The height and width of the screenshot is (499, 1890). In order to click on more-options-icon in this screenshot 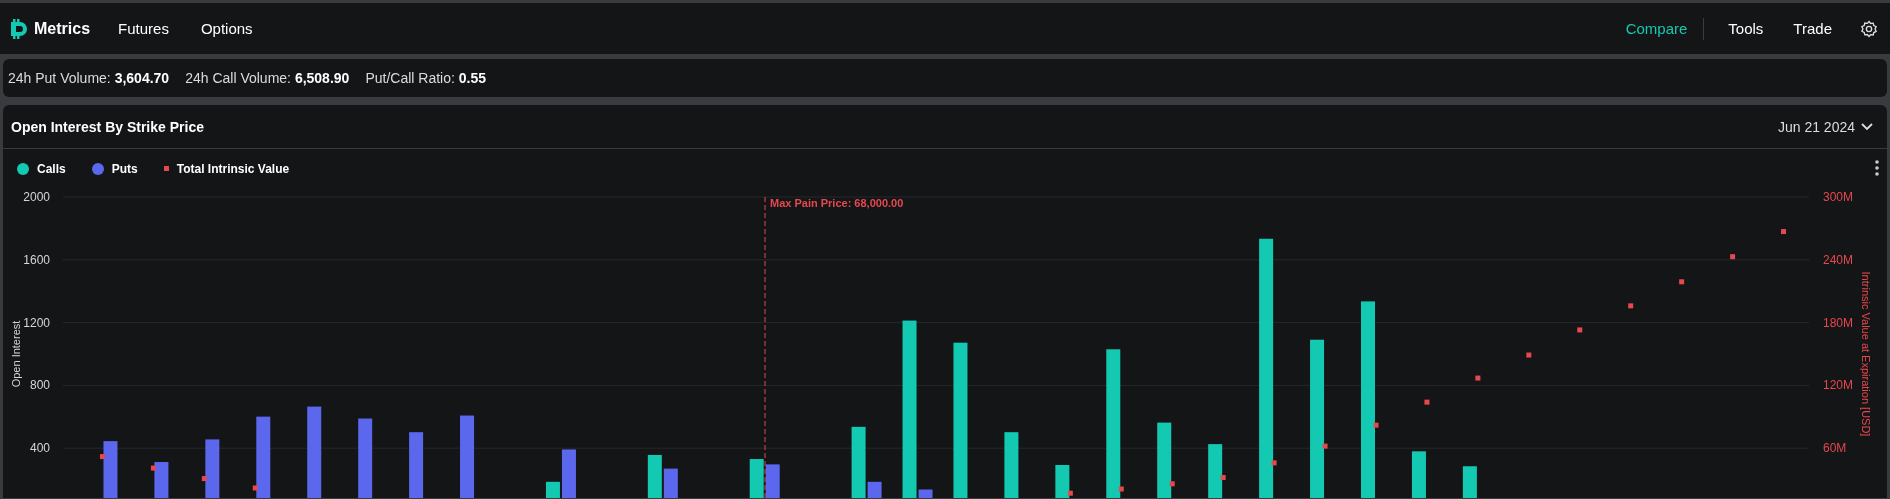, I will do `click(1877, 168)`.